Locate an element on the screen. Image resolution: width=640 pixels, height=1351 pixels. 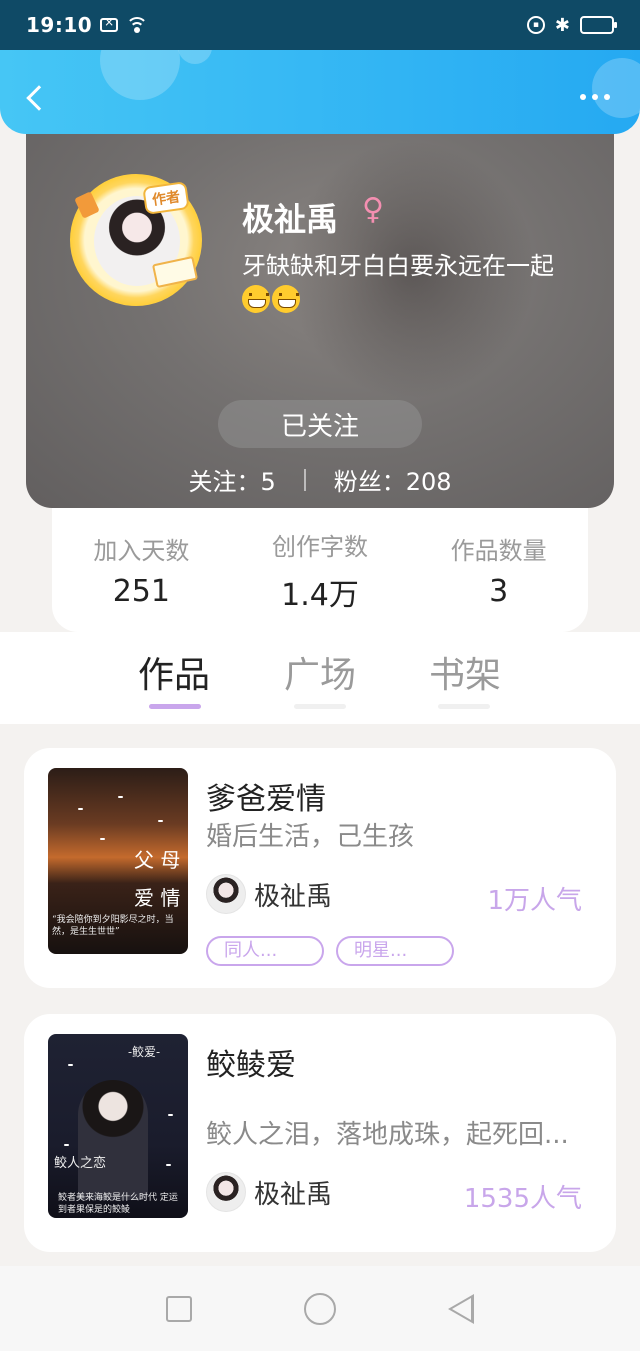
author-badge: 作者 is located at coordinates (166, 198).